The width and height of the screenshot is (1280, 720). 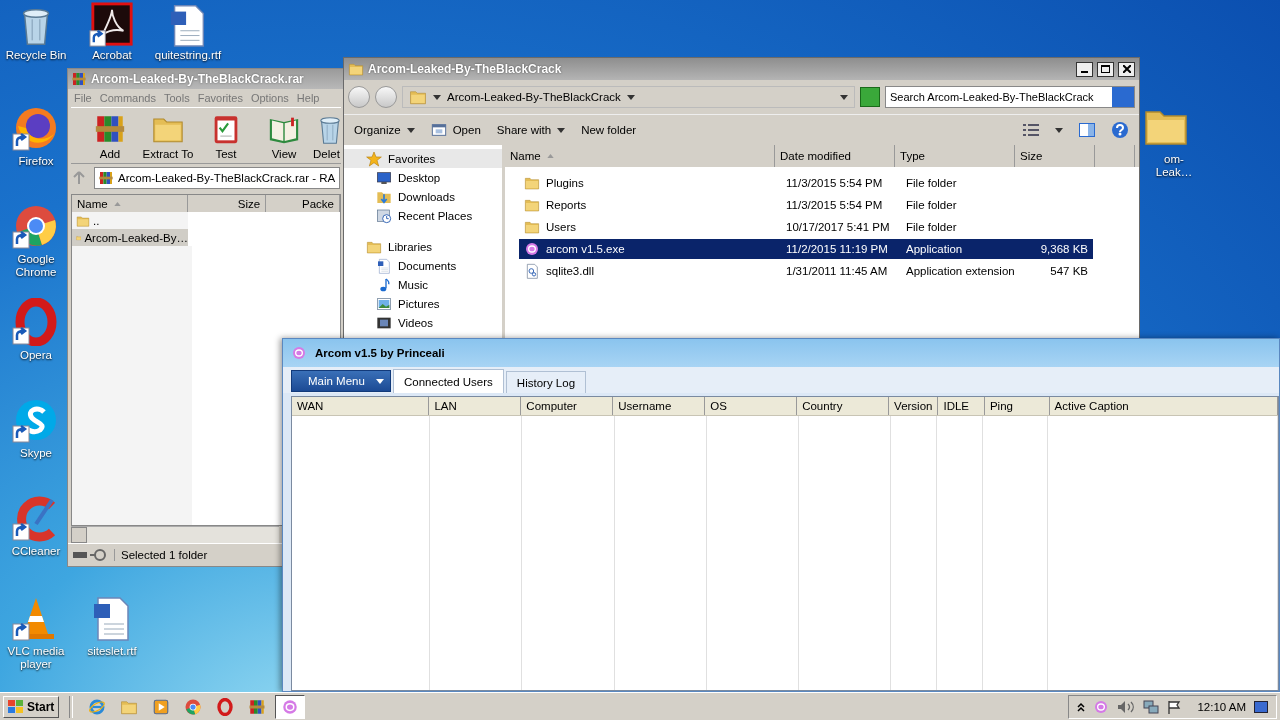 I want to click on column-header: LAN, so click(x=475, y=406).